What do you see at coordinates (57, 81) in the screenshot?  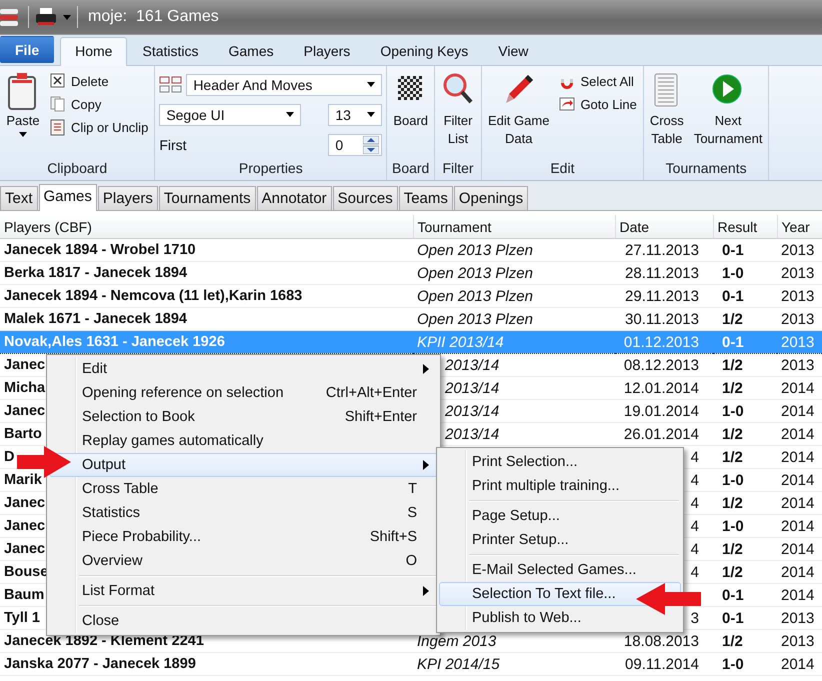 I see `delete-icon` at bounding box center [57, 81].